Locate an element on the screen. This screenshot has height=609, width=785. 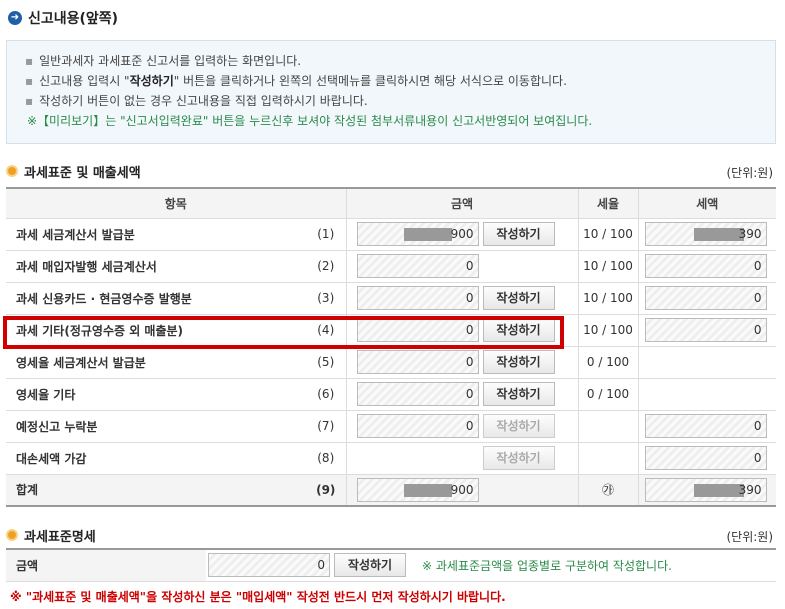
row-name: 대손세액 가감 is located at coordinates (156, 458).